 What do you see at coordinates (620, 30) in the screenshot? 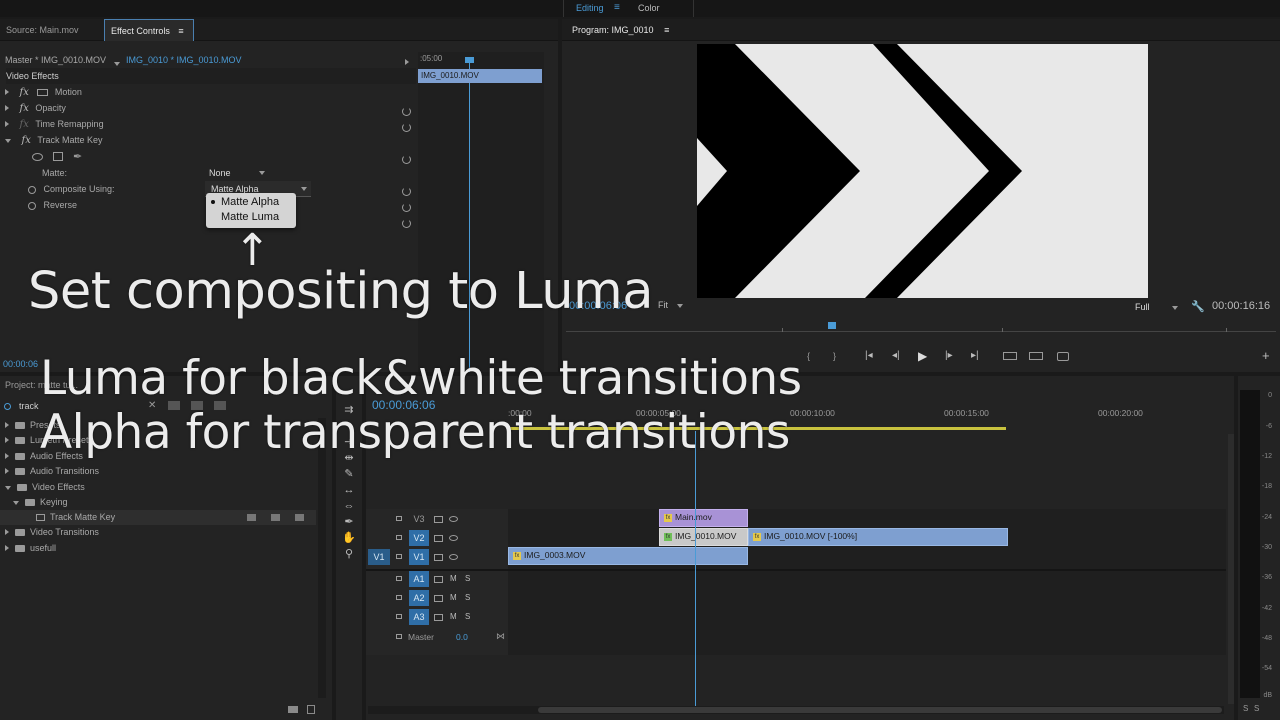
I see `tab-program: Program: IMG_0010 ≡` at bounding box center [620, 30].